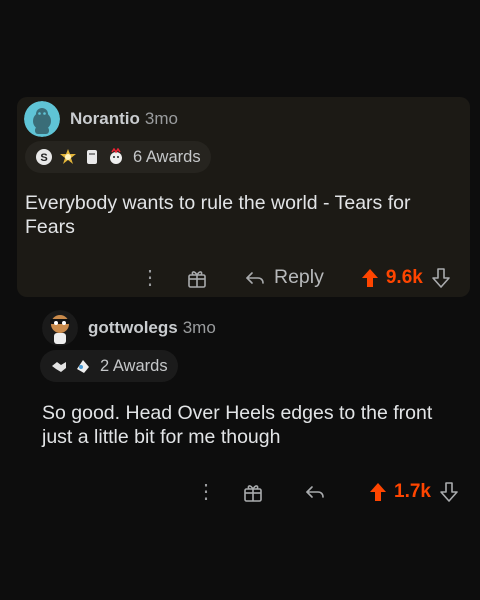 This screenshot has width=480, height=600. I want to click on helpful-award-icon, so click(116, 156).